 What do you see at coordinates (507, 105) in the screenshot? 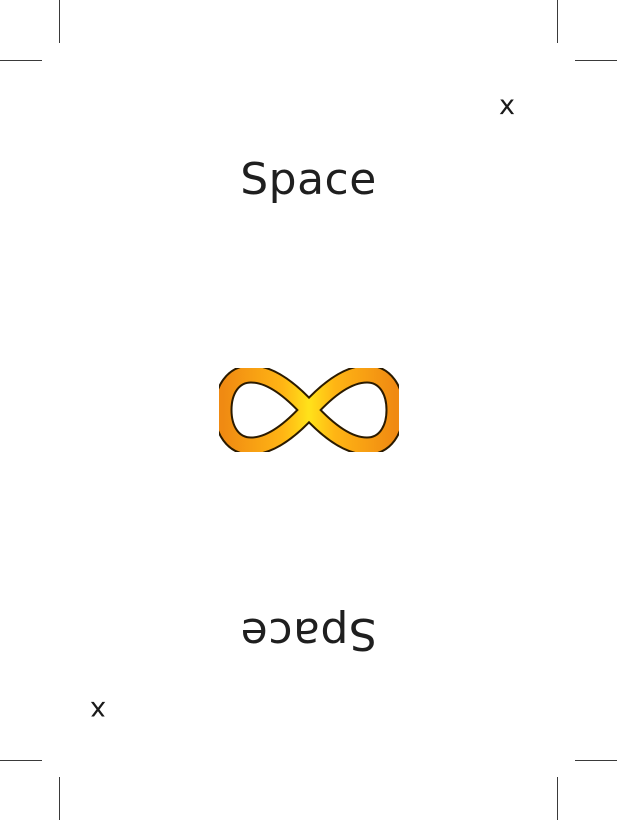
I see `corner-symbol-top: x` at bounding box center [507, 105].